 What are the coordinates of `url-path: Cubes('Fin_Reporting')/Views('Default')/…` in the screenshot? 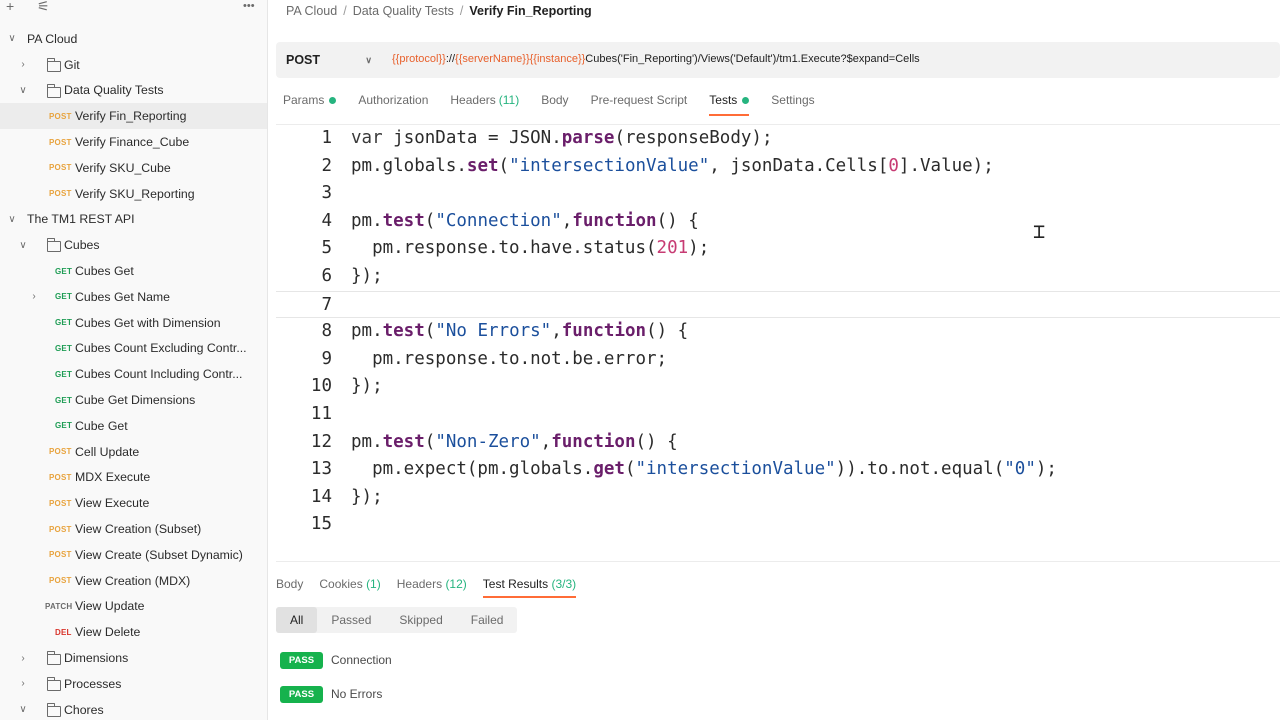 It's located at (752, 59).